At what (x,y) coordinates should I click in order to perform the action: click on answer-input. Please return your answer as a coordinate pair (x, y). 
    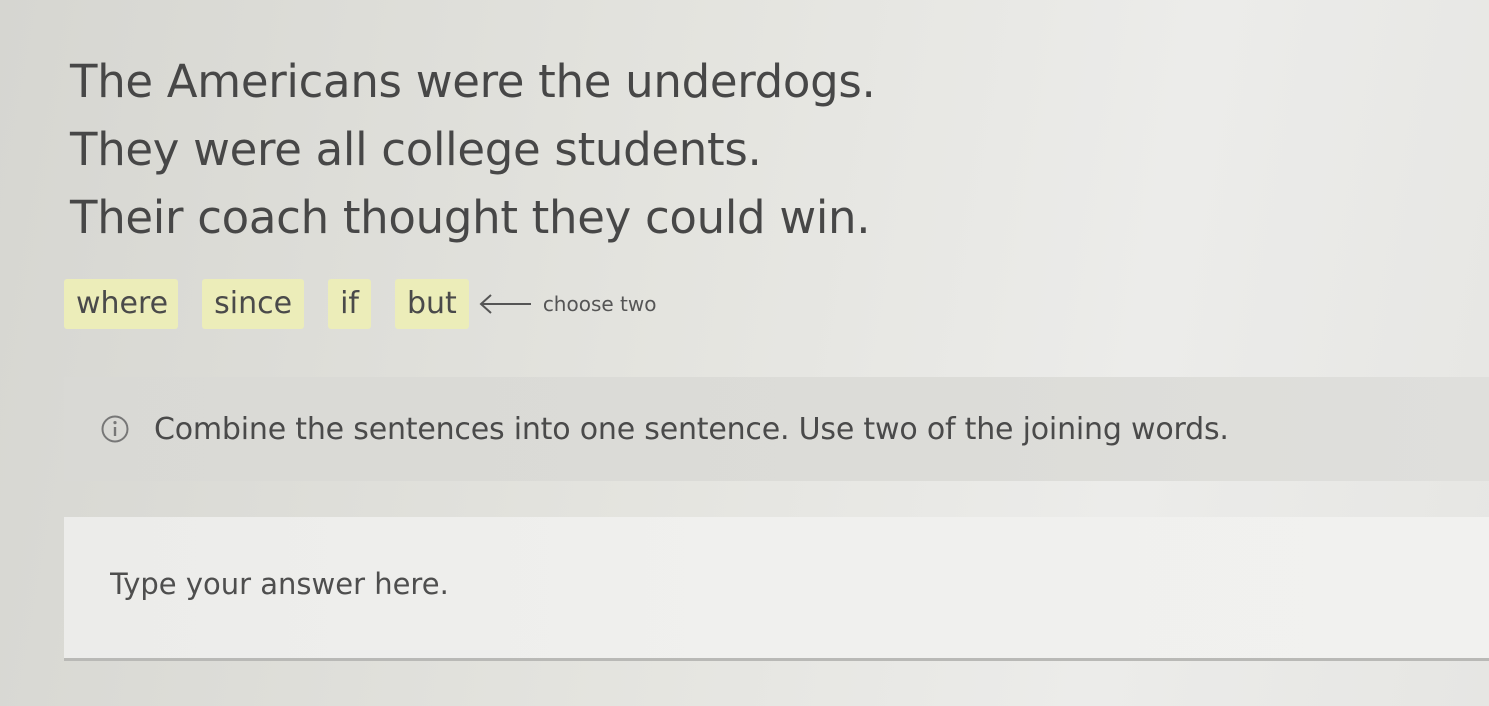
    Looking at the image, I should click on (760, 597).